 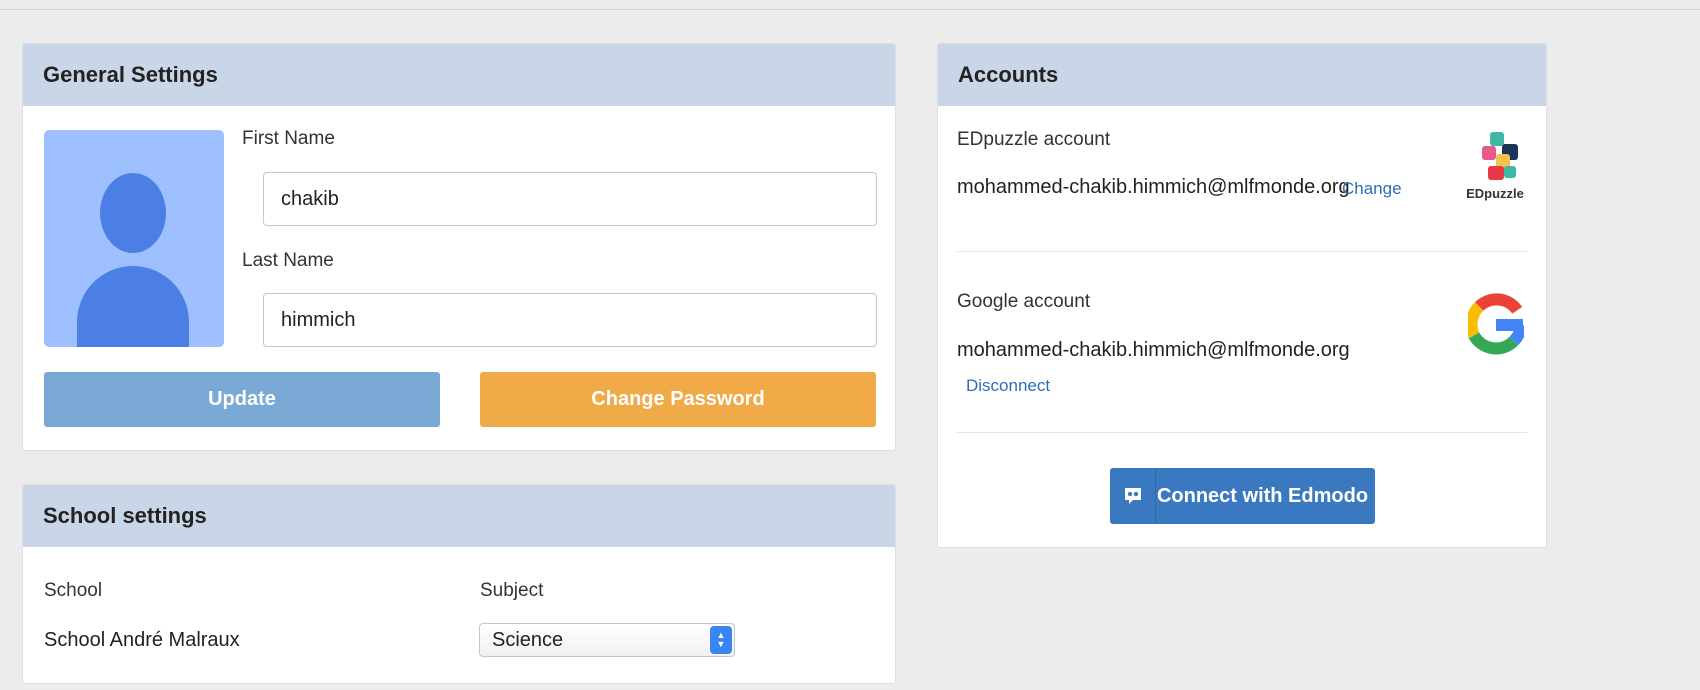 I want to click on connect-edmodo-label: Connect with Edmodo, so click(x=1262, y=495).